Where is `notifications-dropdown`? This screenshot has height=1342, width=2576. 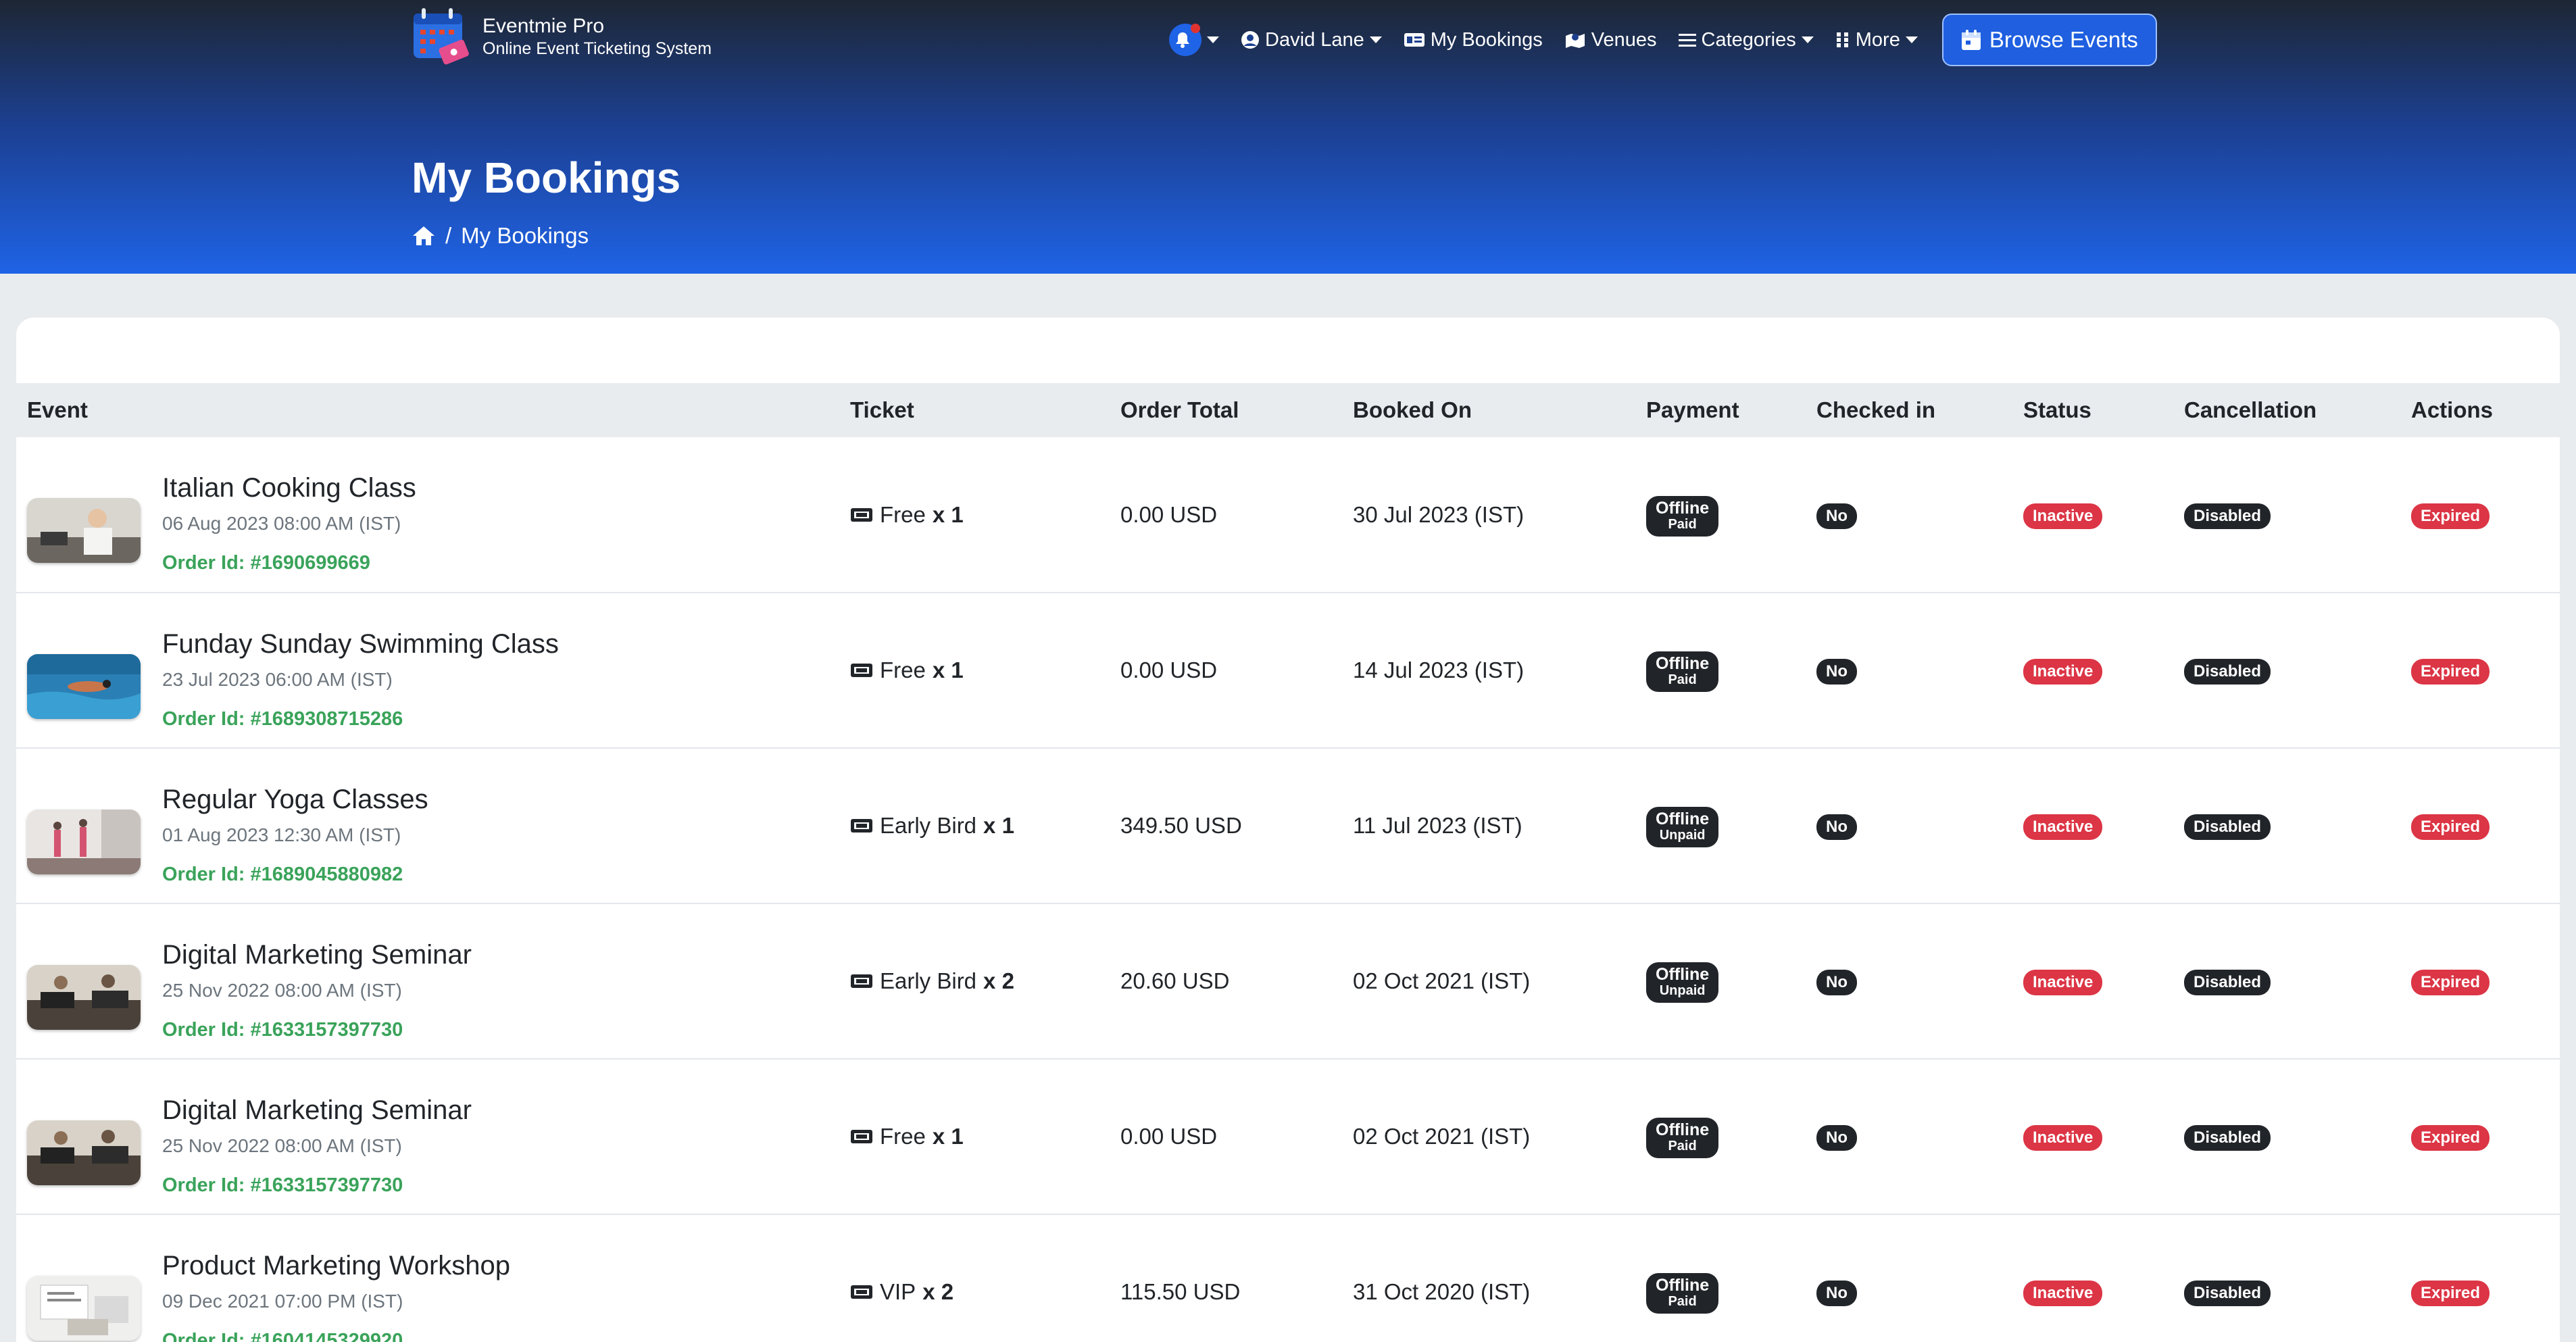 notifications-dropdown is located at coordinates (1194, 40).